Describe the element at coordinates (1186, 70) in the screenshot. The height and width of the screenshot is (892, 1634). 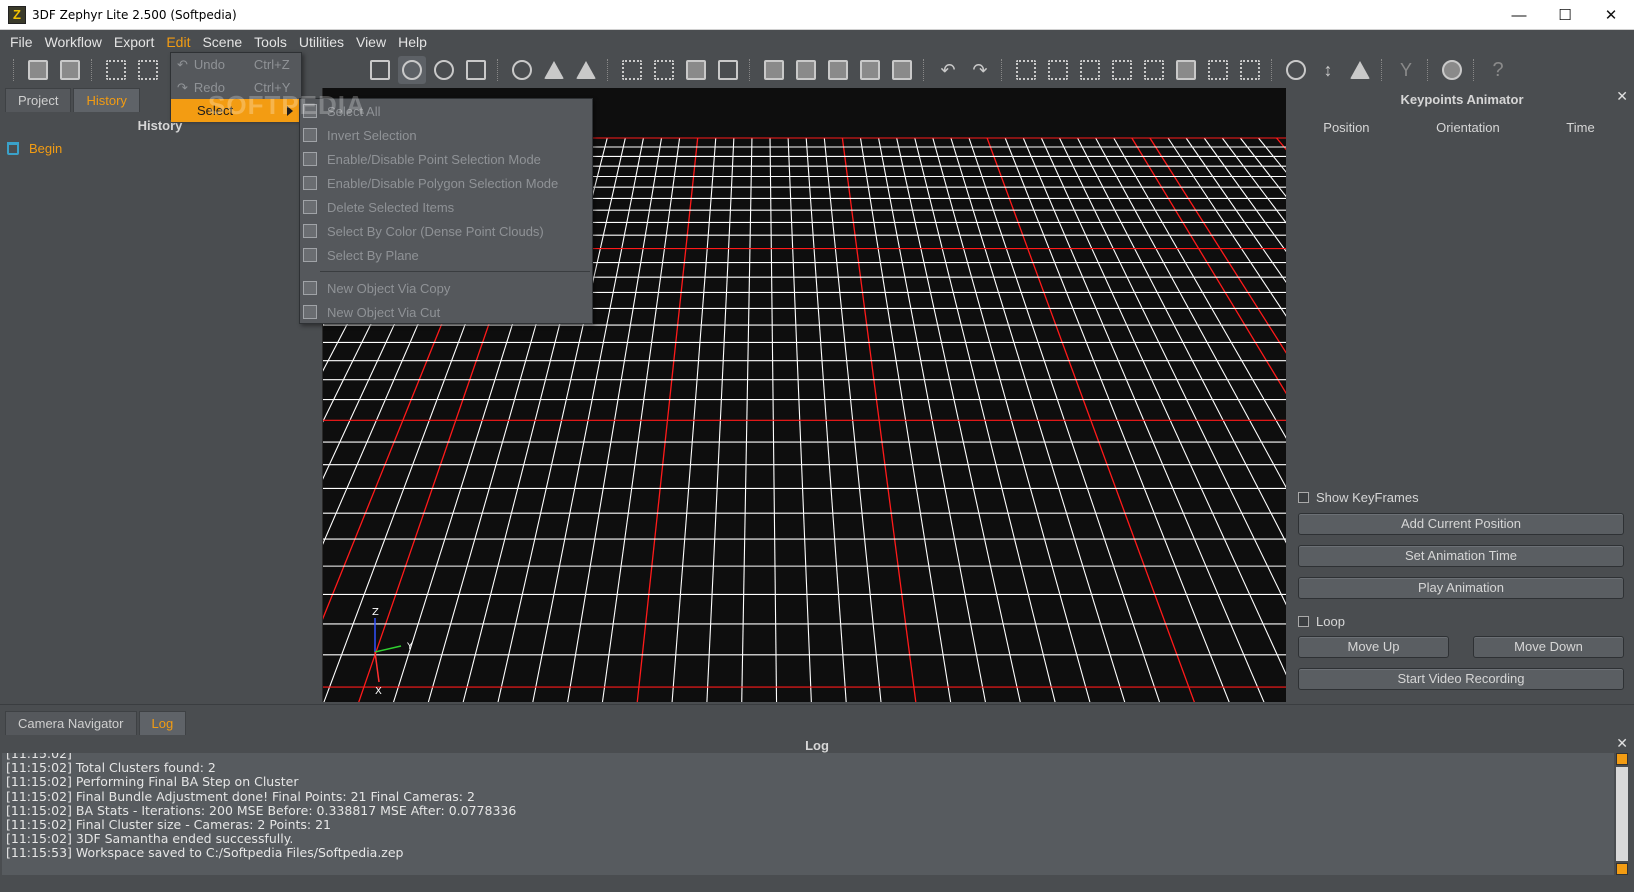
I see `invert-selection-toolbar-button` at that location.